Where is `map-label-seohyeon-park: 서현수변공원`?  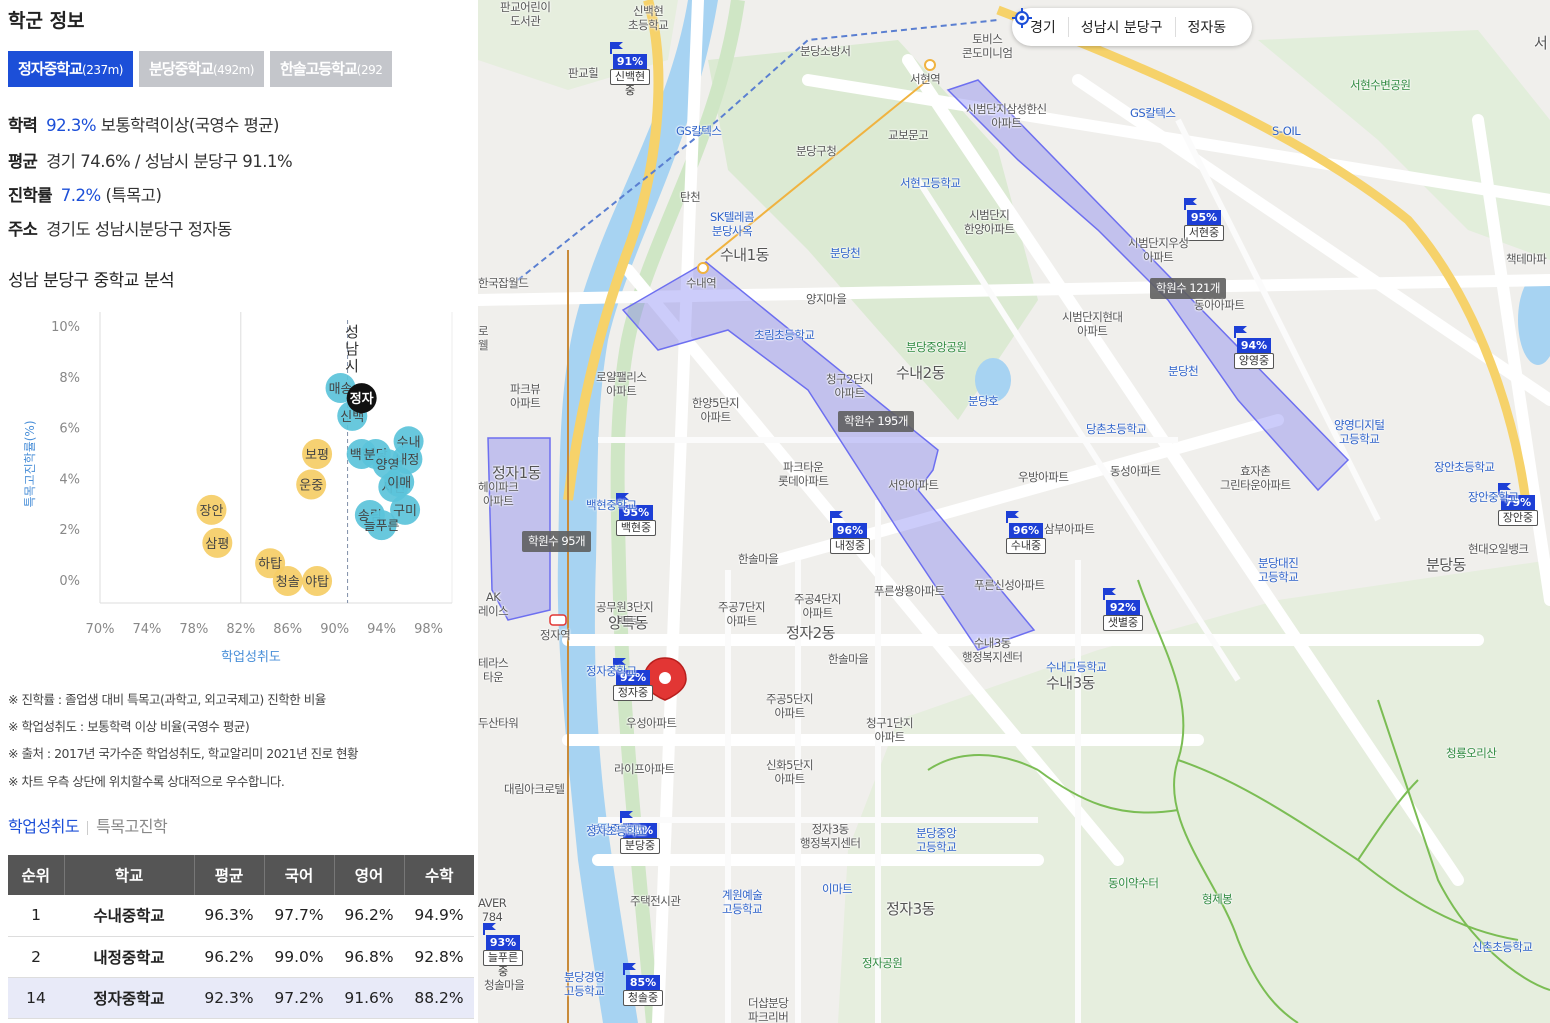
map-label-seohyeon-park: 서현수변공원 is located at coordinates (1380, 85).